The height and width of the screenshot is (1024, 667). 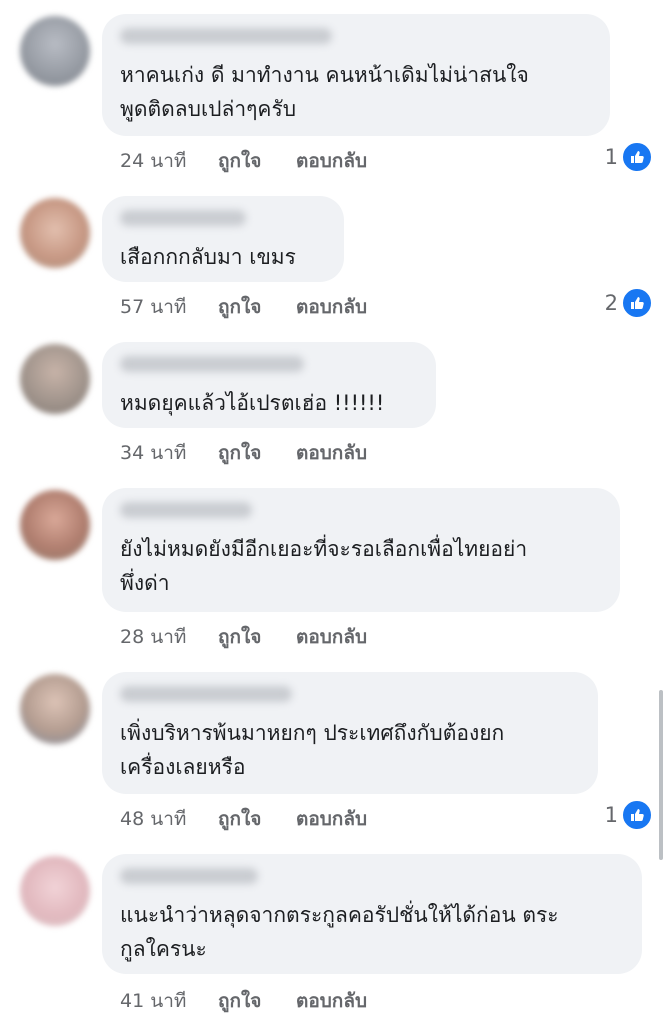 I want to click on scrollbar, so click(x=661, y=775).